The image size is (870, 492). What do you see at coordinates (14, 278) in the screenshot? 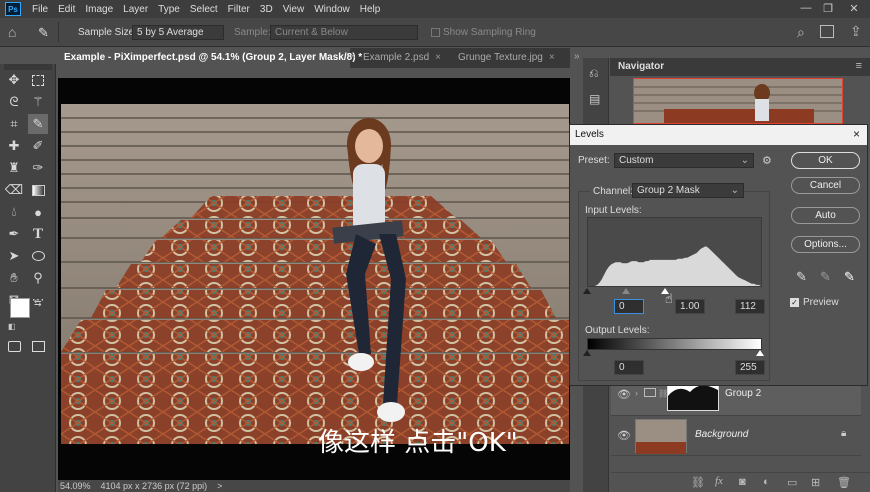
I see `hand-tool-icon: ✋︎` at bounding box center [14, 278].